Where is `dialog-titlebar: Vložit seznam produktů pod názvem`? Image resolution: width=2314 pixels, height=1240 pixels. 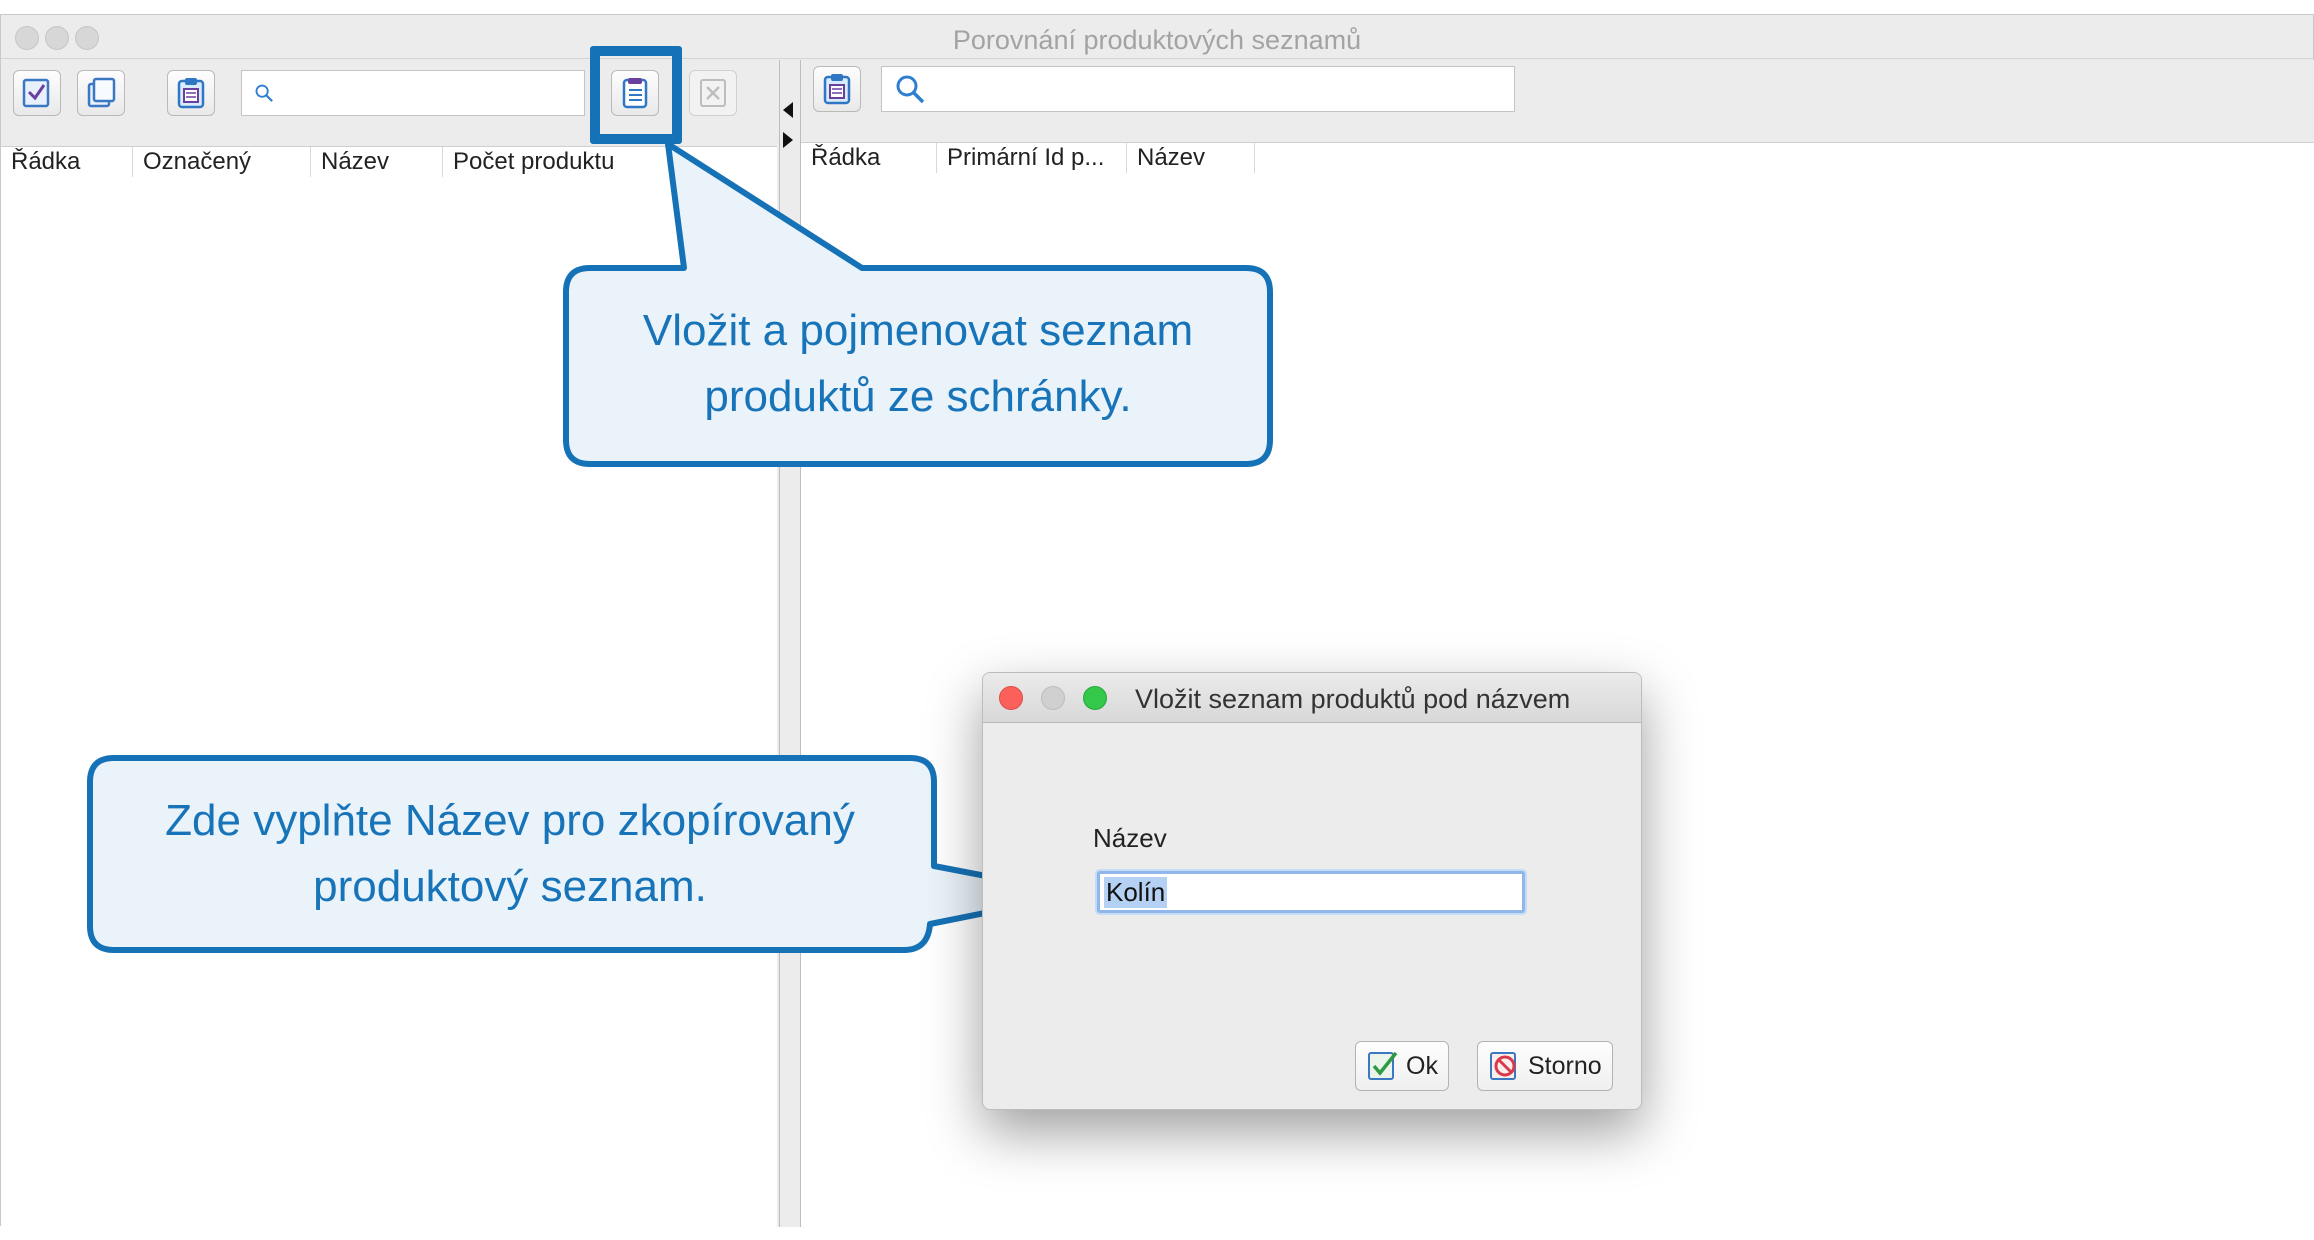
dialog-titlebar: Vložit seznam produktů pod názvem is located at coordinates (1312, 698).